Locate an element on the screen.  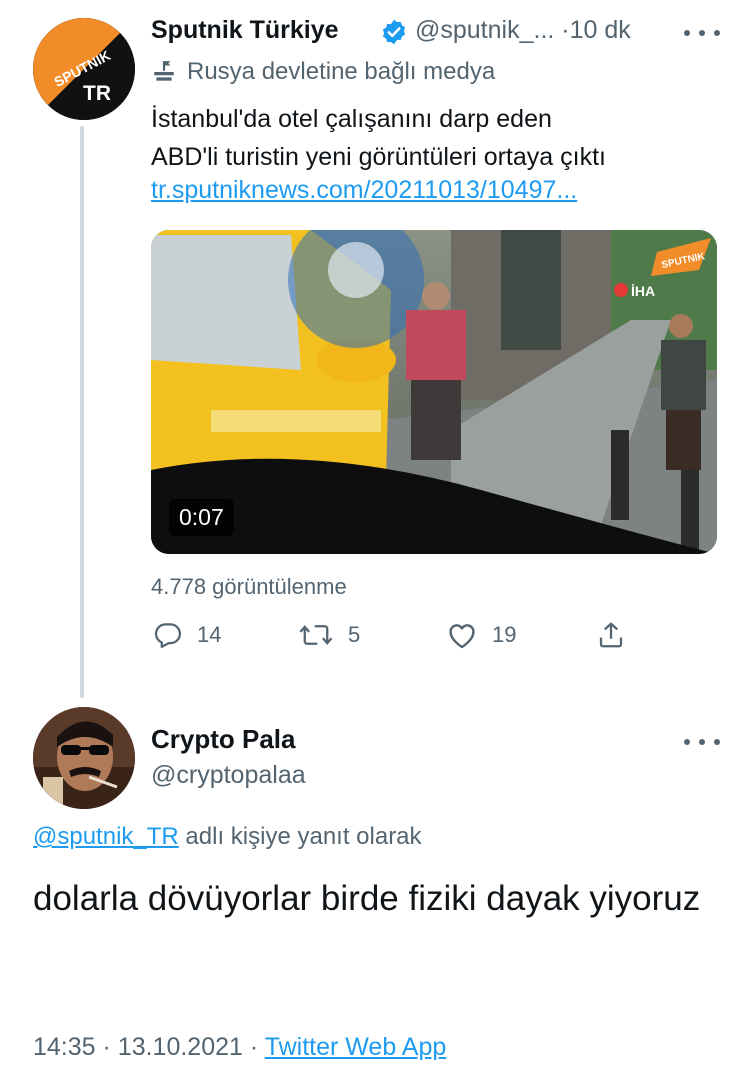
thread-line is located at coordinates (82, 412).